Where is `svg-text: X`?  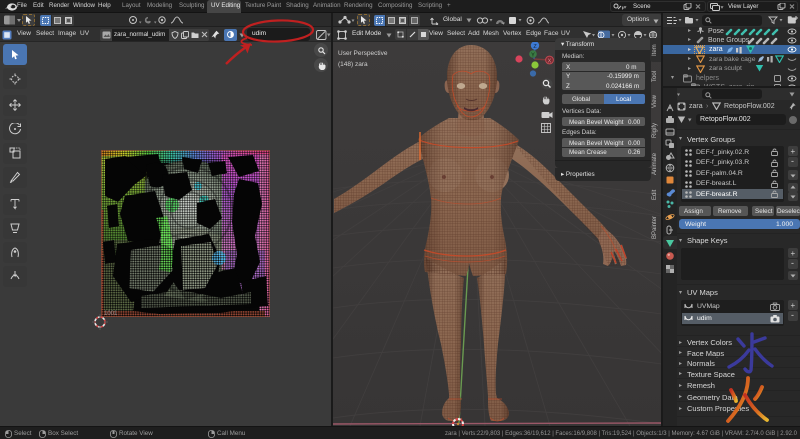
svg-text: X is located at coordinates (550, 62).